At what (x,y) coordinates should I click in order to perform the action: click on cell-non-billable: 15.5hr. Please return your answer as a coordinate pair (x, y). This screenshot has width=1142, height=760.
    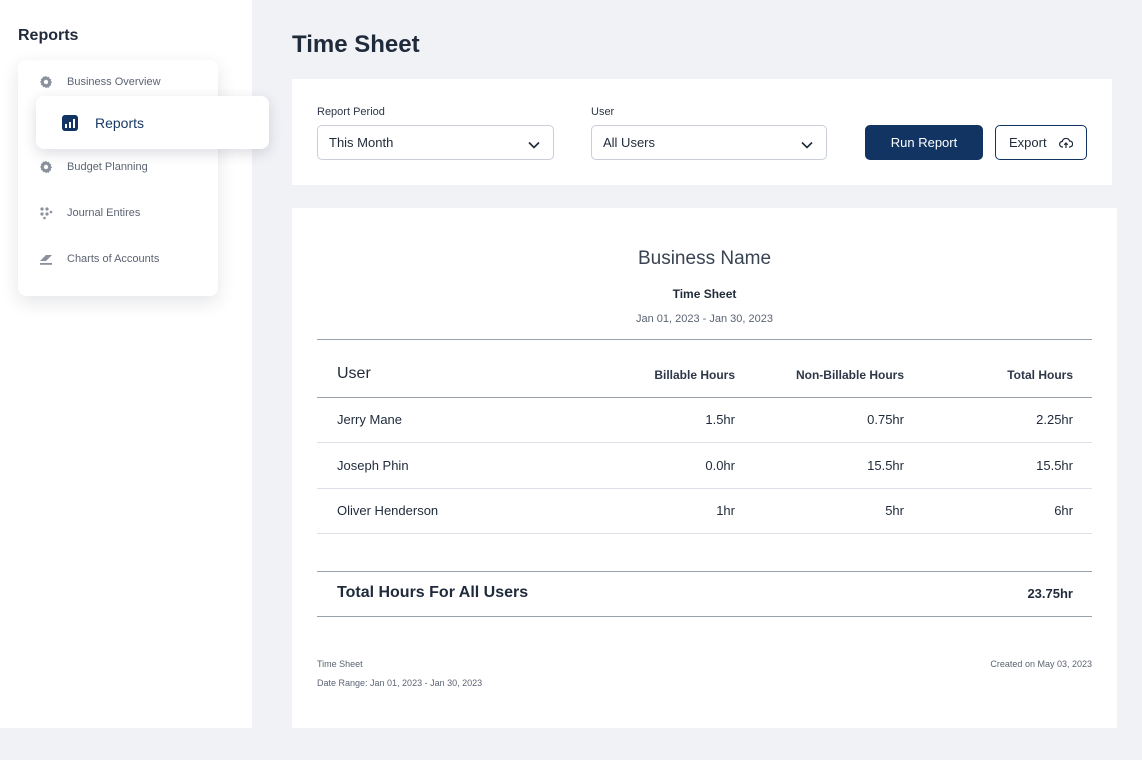
    Looking at the image, I should click on (885, 465).